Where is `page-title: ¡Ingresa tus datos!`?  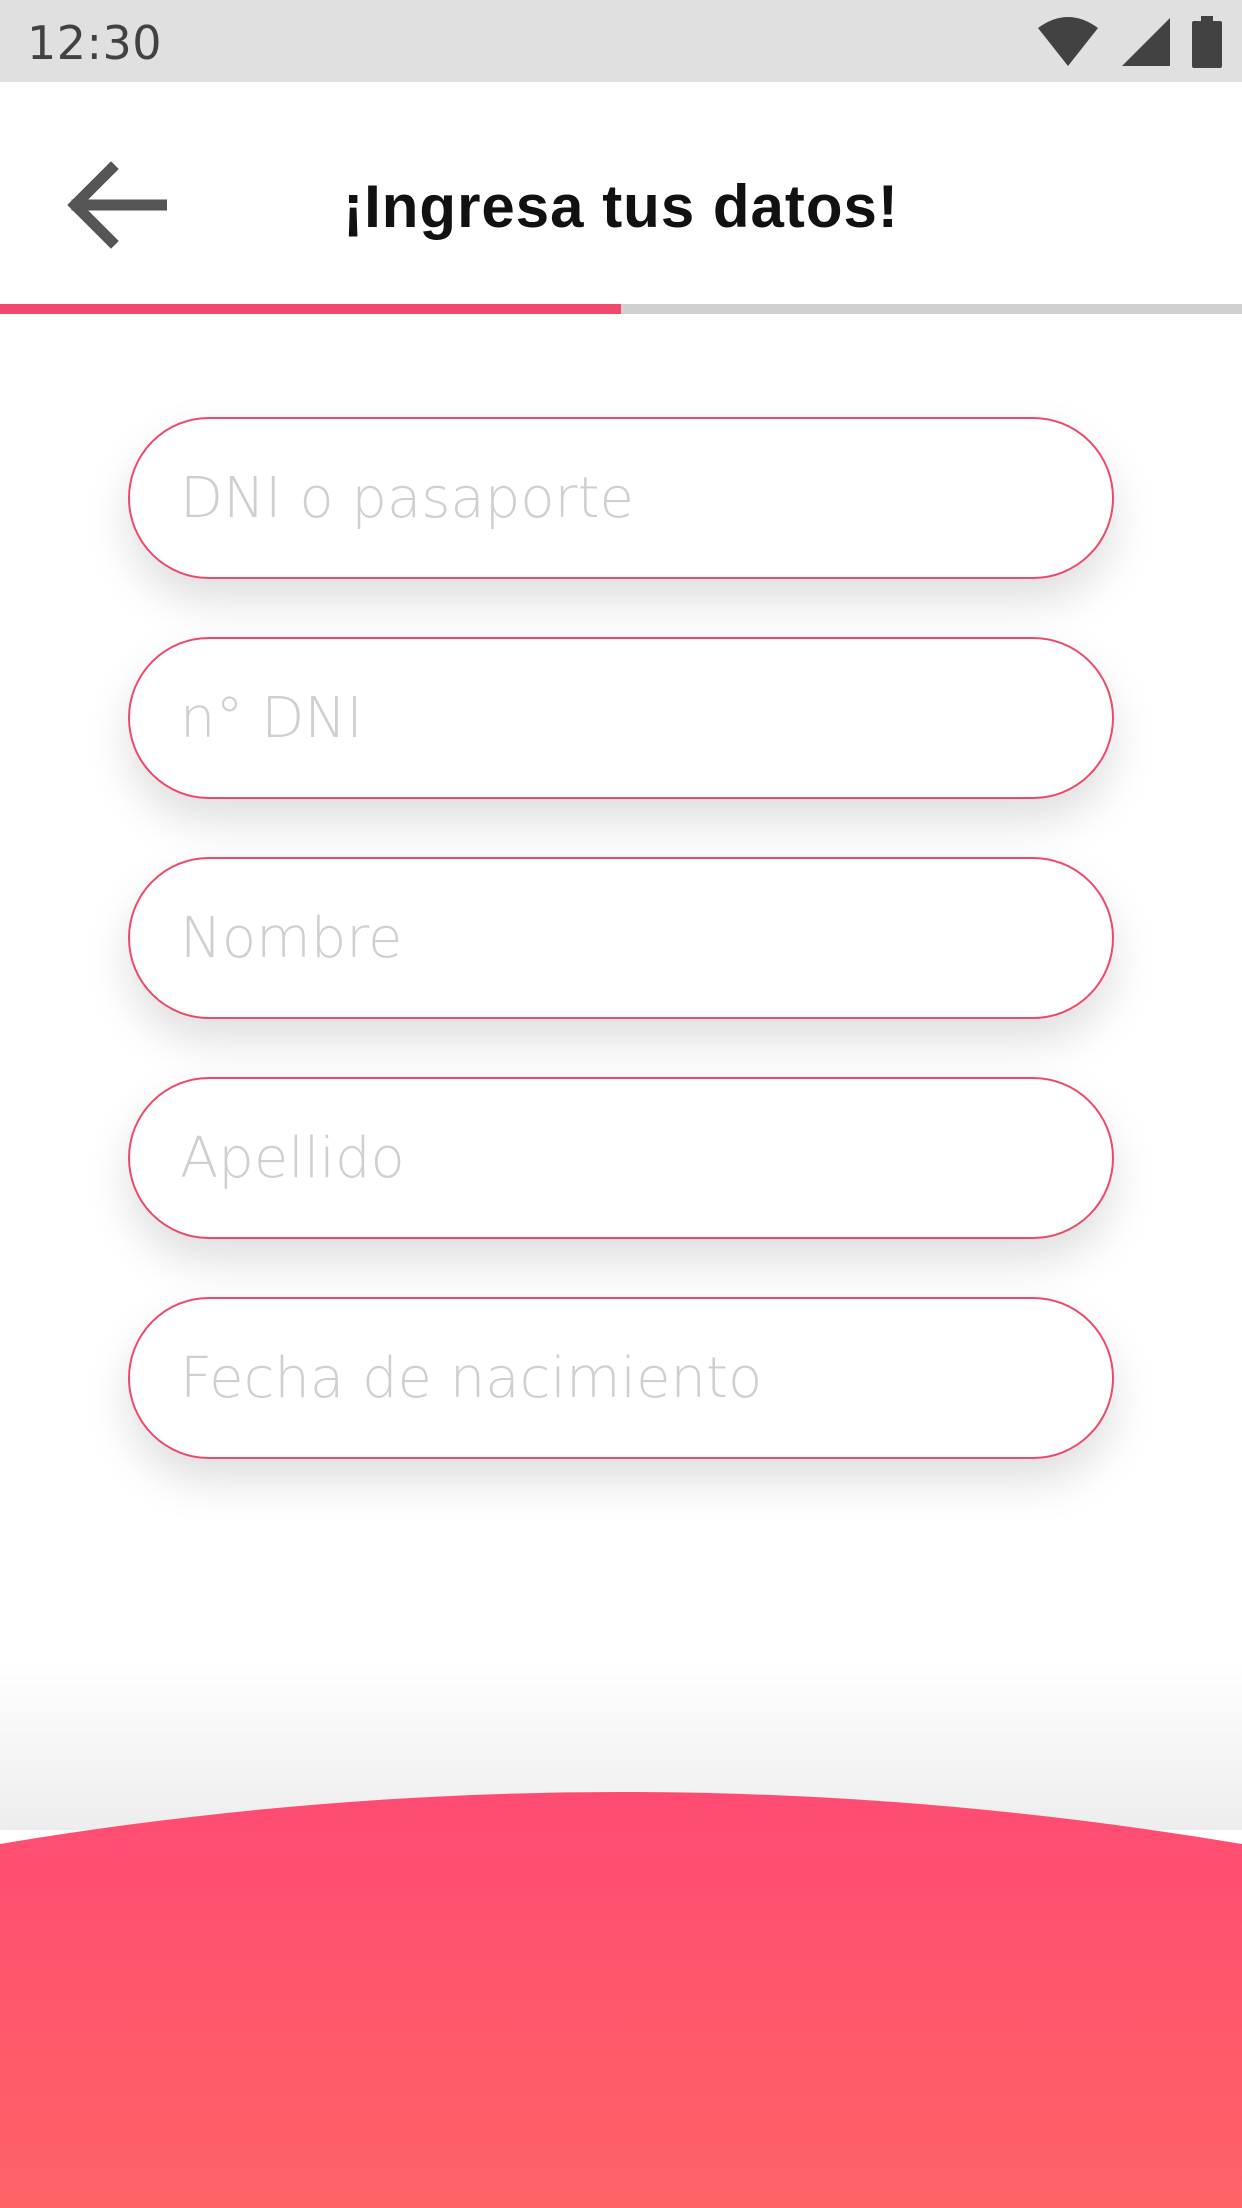 page-title: ¡Ingresa tus datos! is located at coordinates (621, 206).